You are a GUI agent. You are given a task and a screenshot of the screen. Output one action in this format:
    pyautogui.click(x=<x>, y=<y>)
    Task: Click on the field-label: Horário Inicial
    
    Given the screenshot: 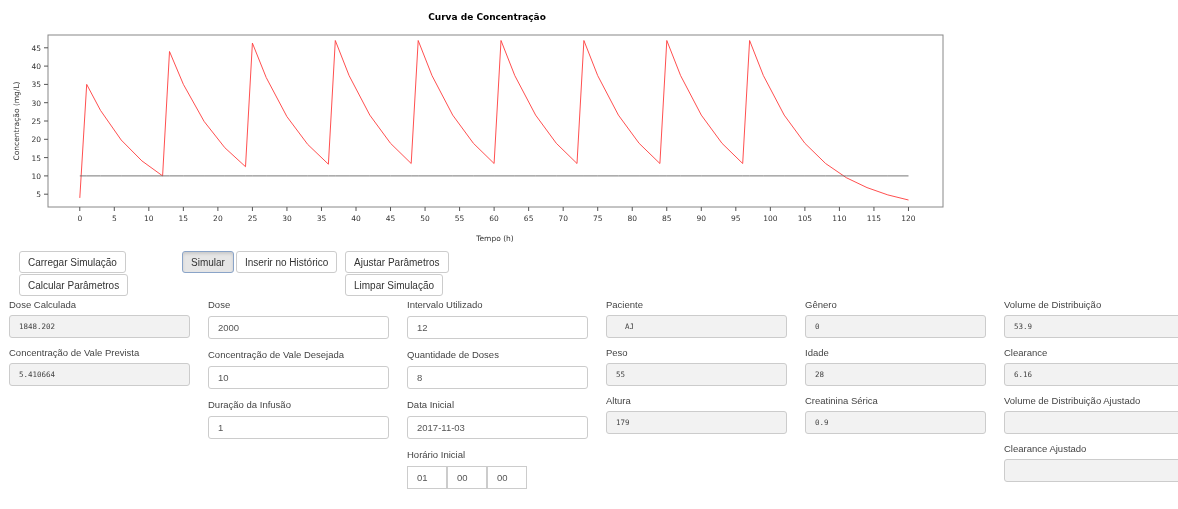 What is the action you would take?
    pyautogui.click(x=437, y=455)
    